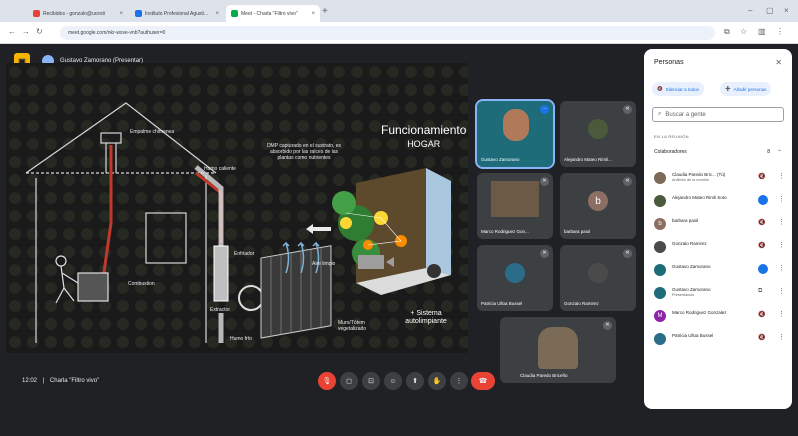 The height and width of the screenshot is (436, 798). I want to click on meet-icon, so click(234, 13).